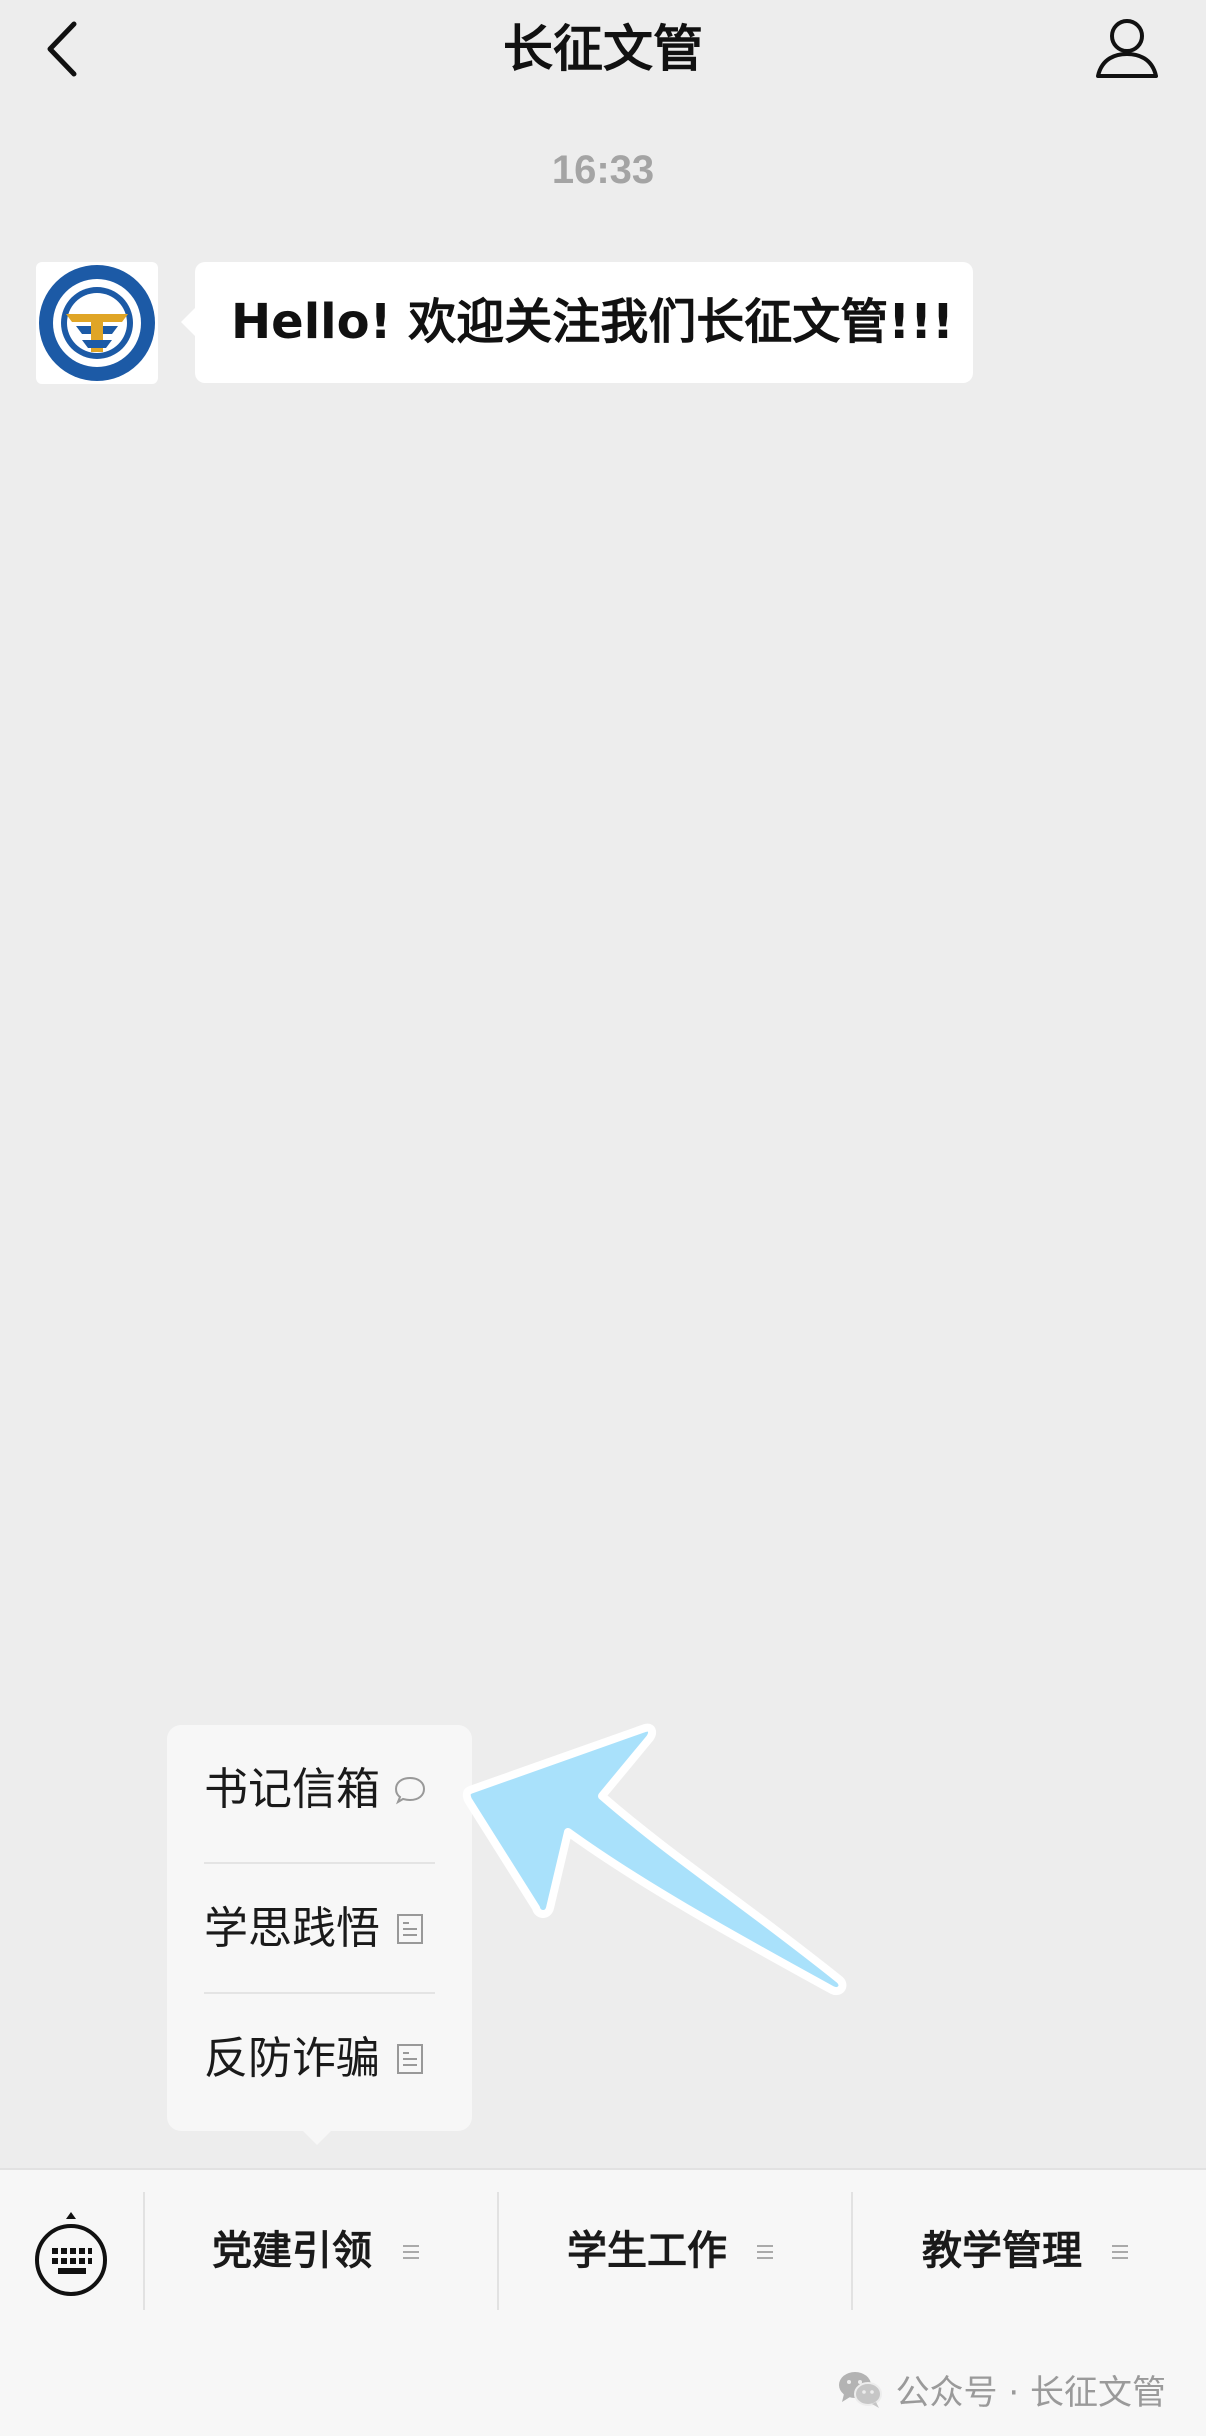 The width and height of the screenshot is (1206, 2436). What do you see at coordinates (410, 1790) in the screenshot?
I see `chat-bubble-icon` at bounding box center [410, 1790].